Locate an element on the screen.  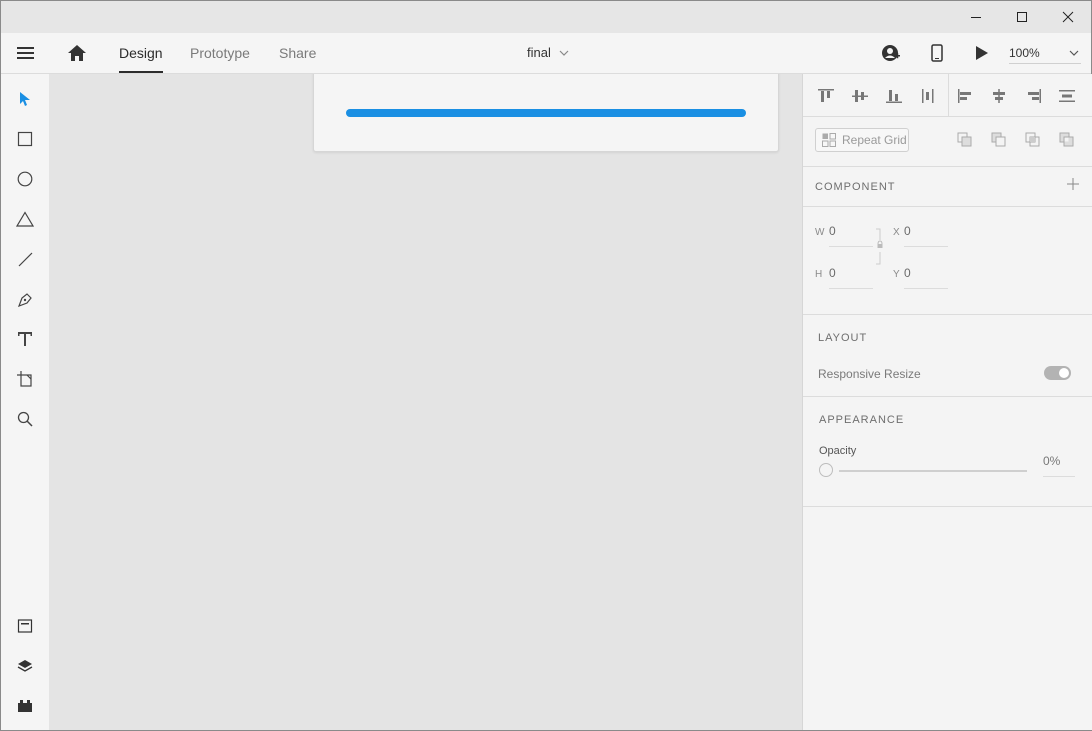
divider is located at coordinates (948, 95).